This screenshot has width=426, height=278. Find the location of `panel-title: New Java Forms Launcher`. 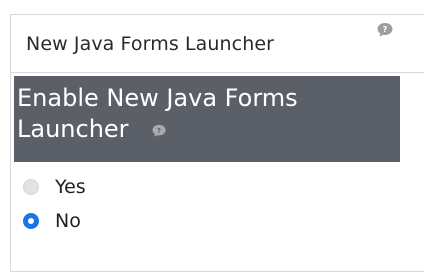

panel-title: New Java Forms Launcher is located at coordinates (150, 43).